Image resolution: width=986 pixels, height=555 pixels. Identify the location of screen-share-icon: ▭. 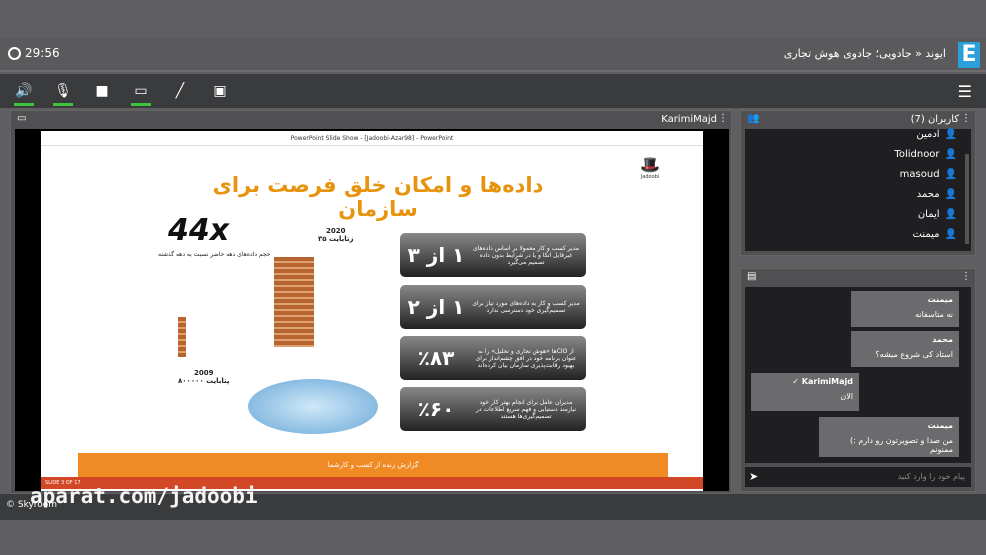
(141, 94).